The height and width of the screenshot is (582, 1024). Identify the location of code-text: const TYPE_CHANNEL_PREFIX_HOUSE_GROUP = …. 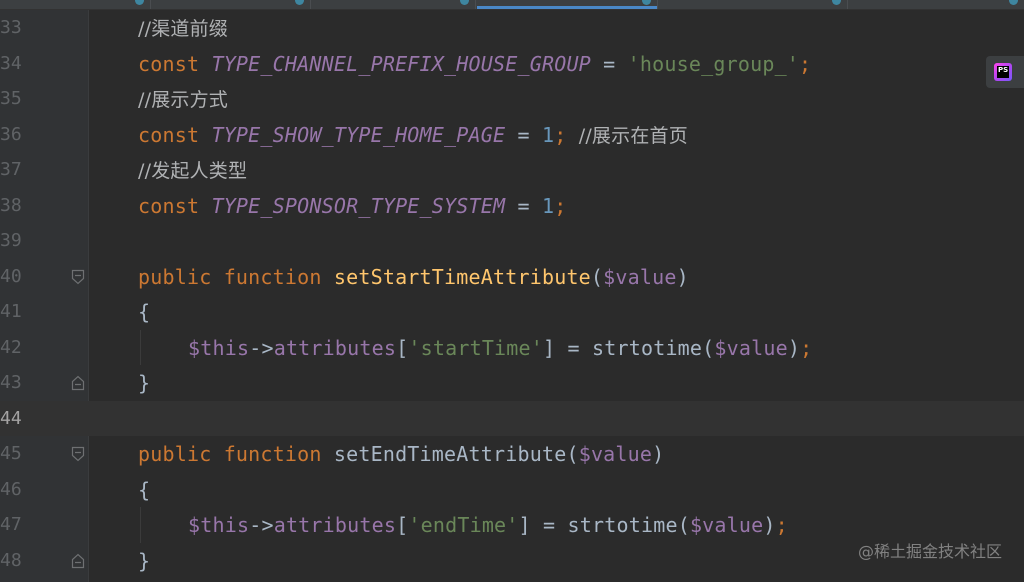
(474, 64).